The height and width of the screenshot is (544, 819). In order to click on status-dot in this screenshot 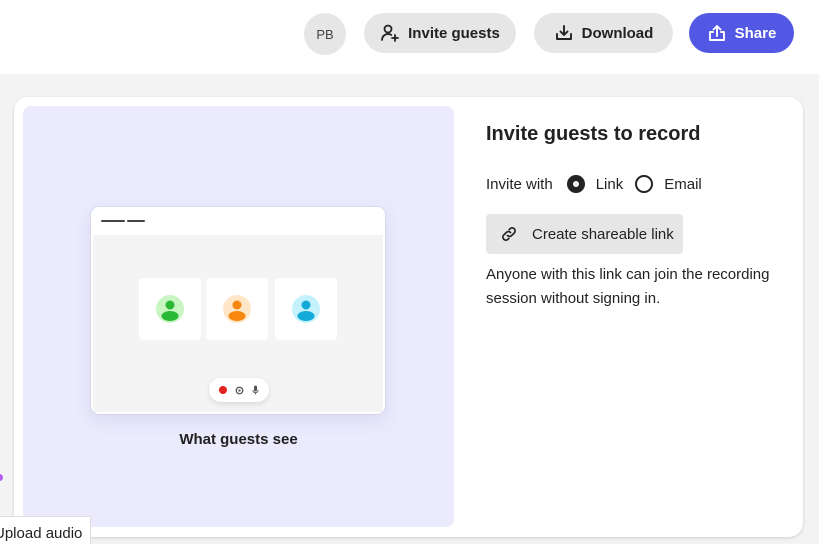, I will do `click(1, 477)`.